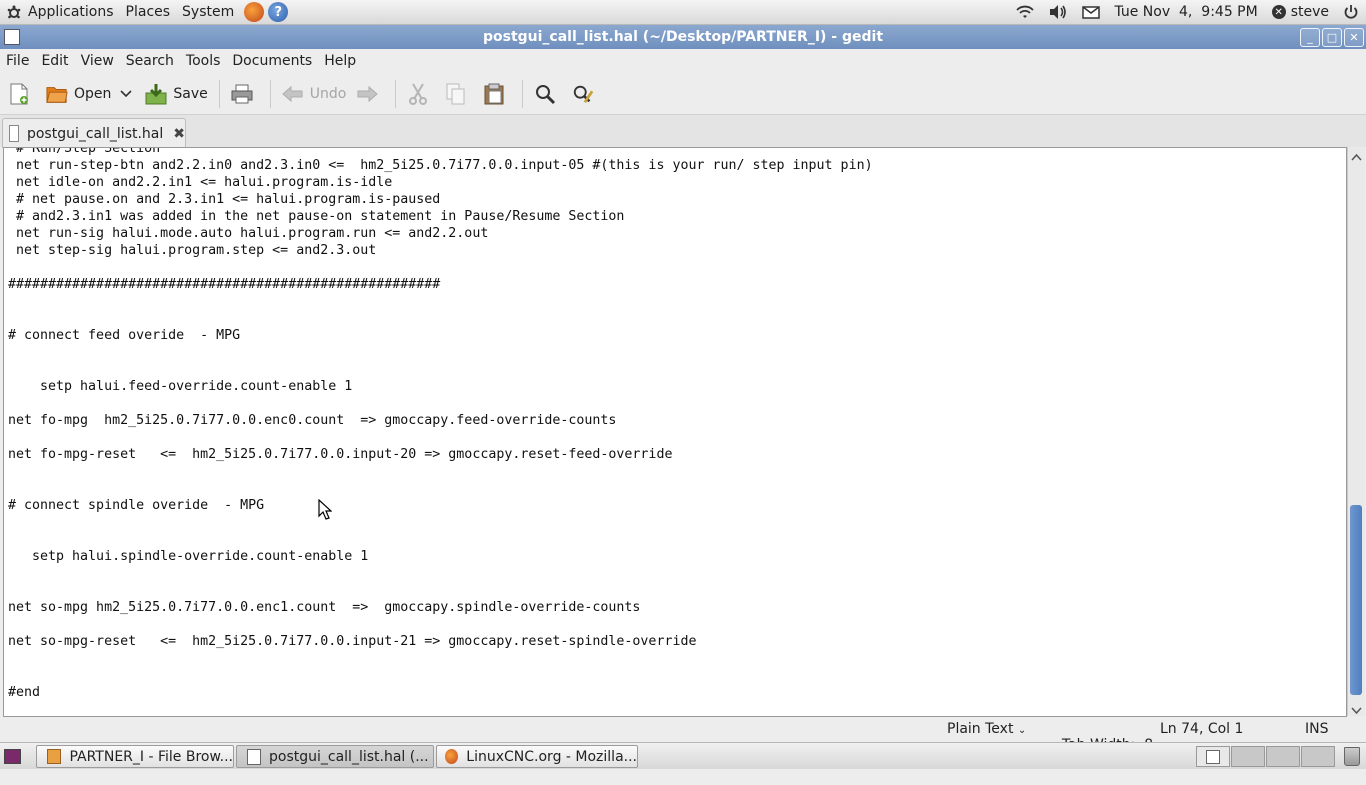 Image resolution: width=1366 pixels, height=785 pixels. I want to click on power-icon, so click(1351, 12).